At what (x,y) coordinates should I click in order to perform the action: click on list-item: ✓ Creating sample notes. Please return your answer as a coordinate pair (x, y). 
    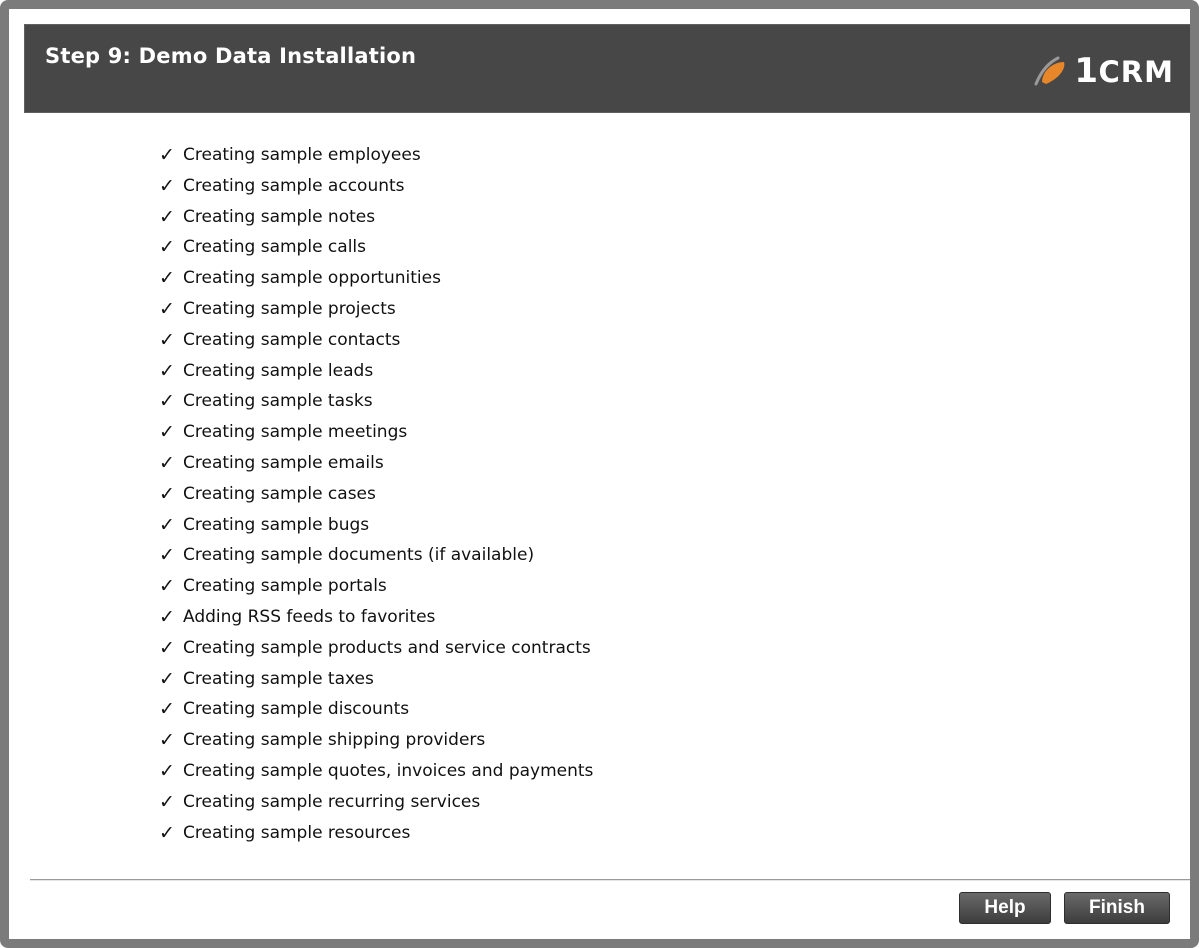
    Looking at the image, I should click on (376, 217).